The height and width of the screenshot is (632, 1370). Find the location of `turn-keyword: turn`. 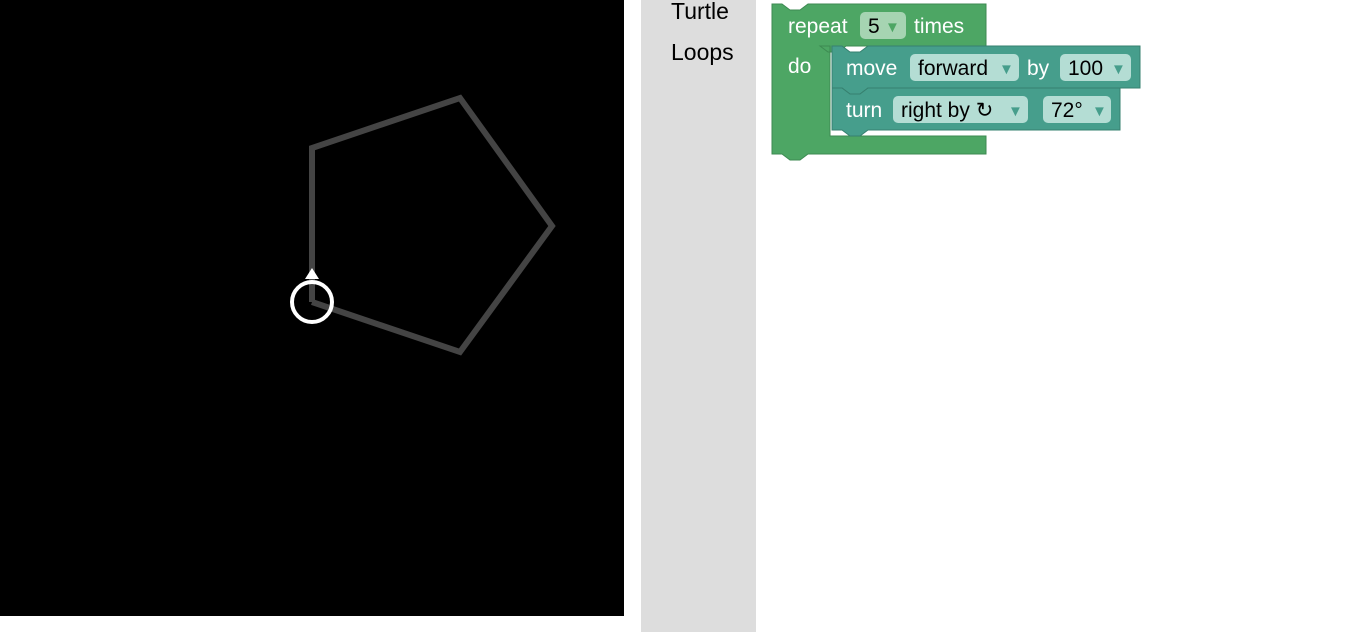

turn-keyword: turn is located at coordinates (864, 110).